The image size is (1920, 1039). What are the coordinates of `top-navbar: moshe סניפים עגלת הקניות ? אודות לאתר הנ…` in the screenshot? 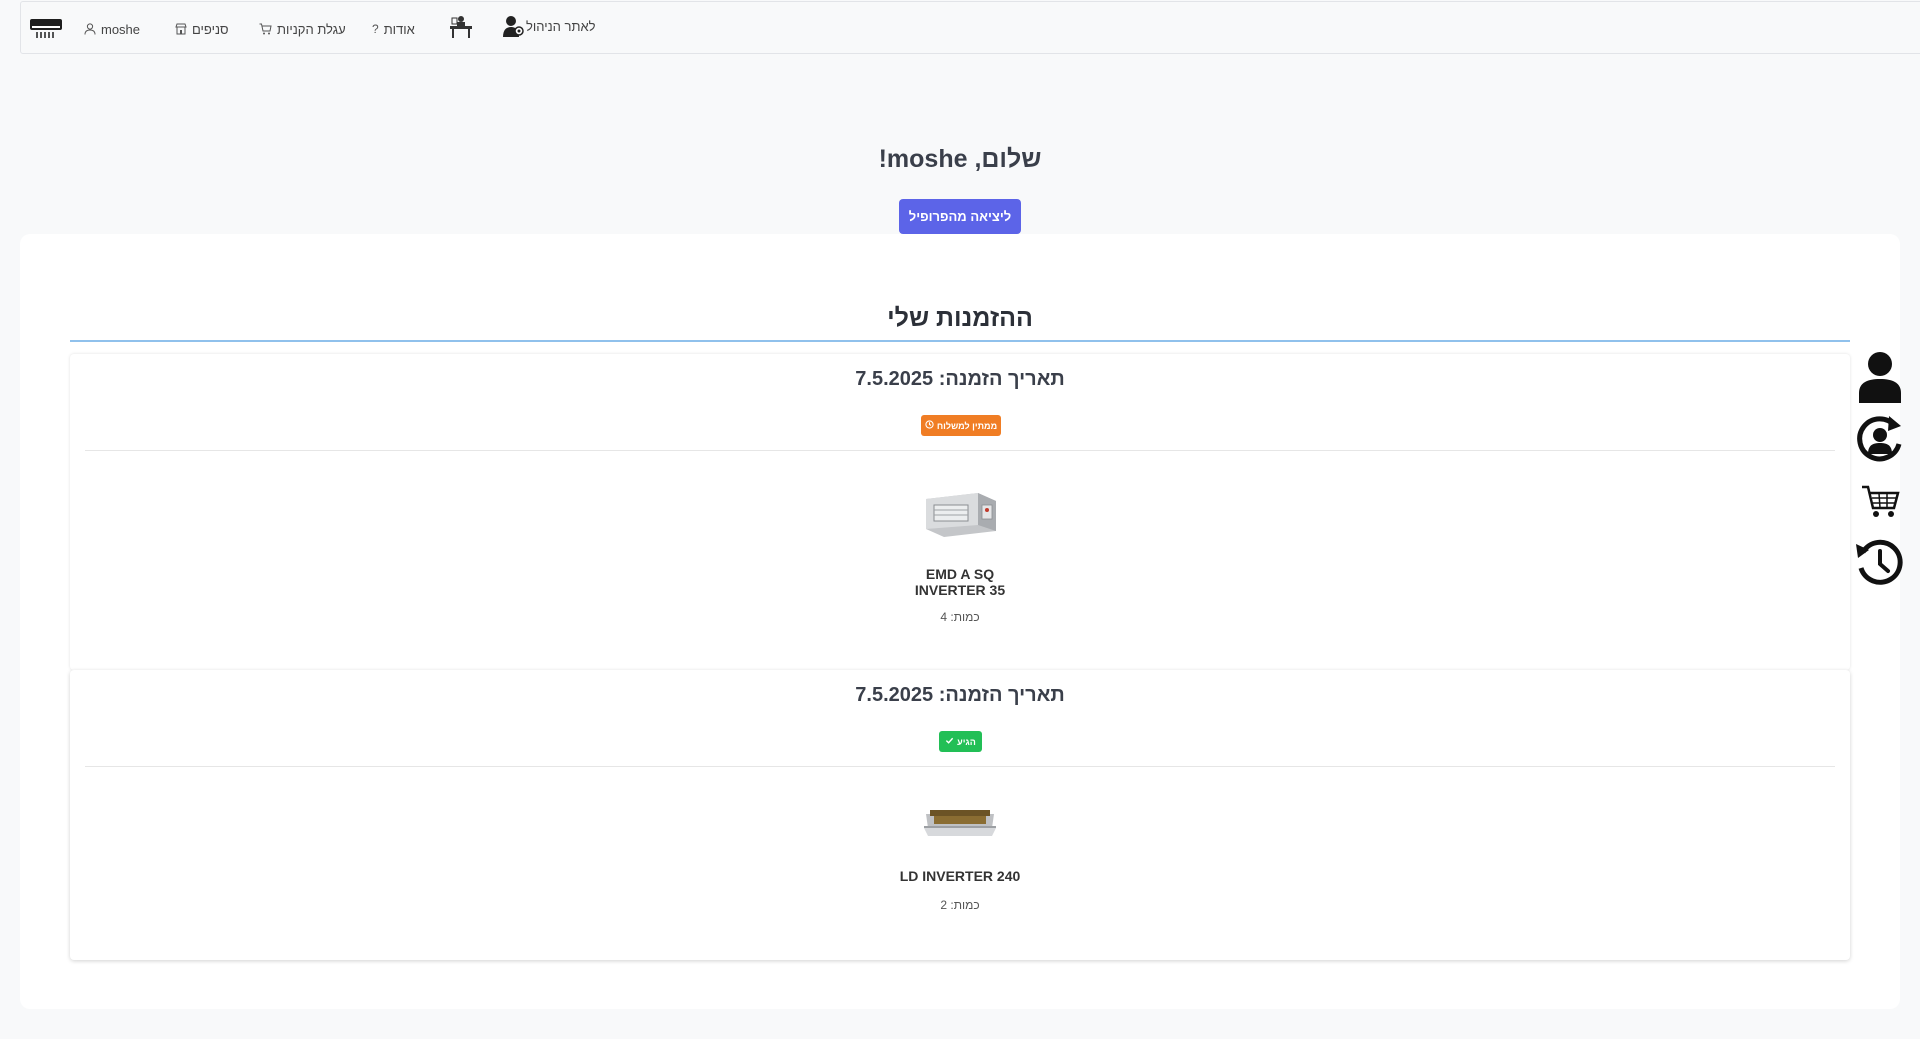 It's located at (970, 27).